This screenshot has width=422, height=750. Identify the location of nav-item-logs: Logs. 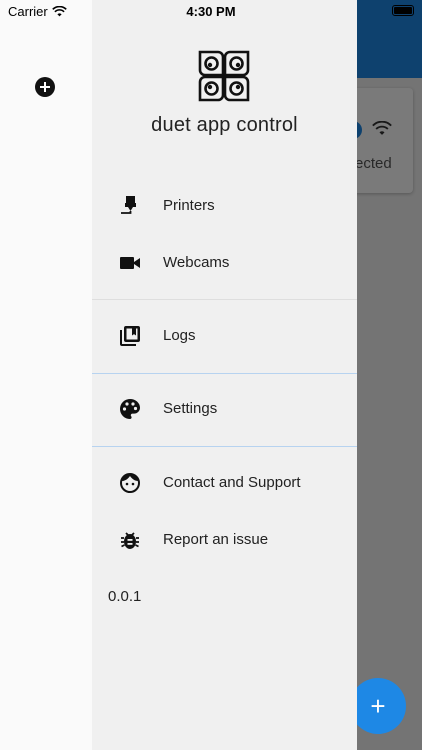
(224, 336).